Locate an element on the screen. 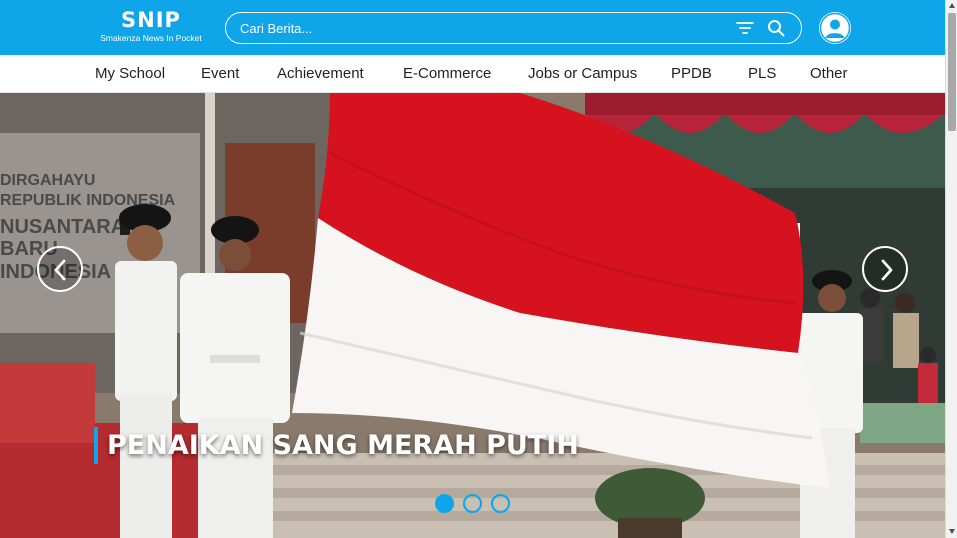 This screenshot has width=957, height=538. carousel-prev-button is located at coordinates (60, 269).